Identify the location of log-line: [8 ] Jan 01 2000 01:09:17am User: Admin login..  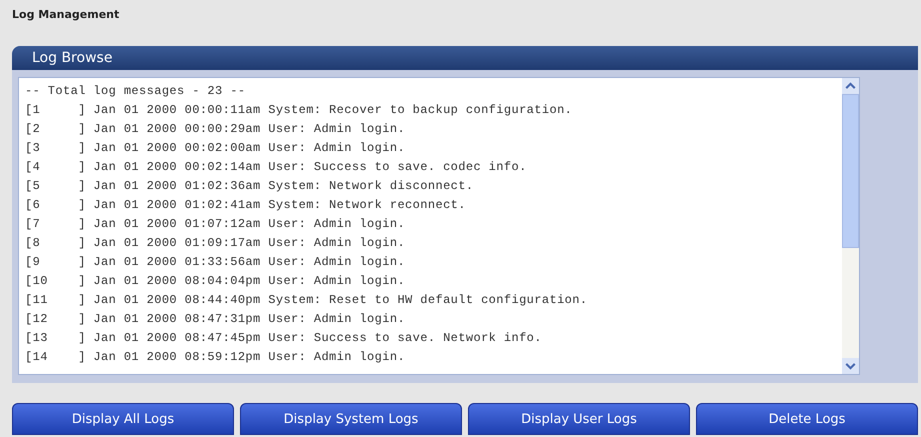
(215, 243).